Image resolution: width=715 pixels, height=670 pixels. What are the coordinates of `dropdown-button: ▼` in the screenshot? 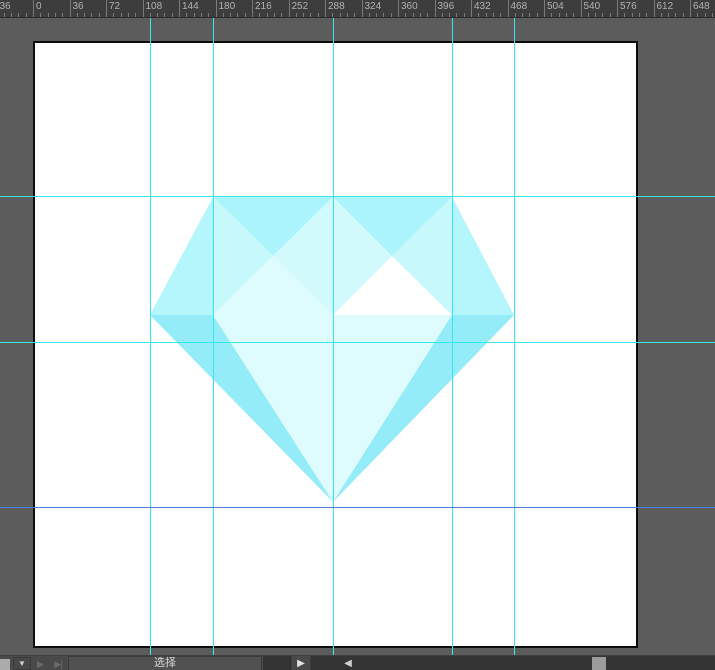 It's located at (22, 663).